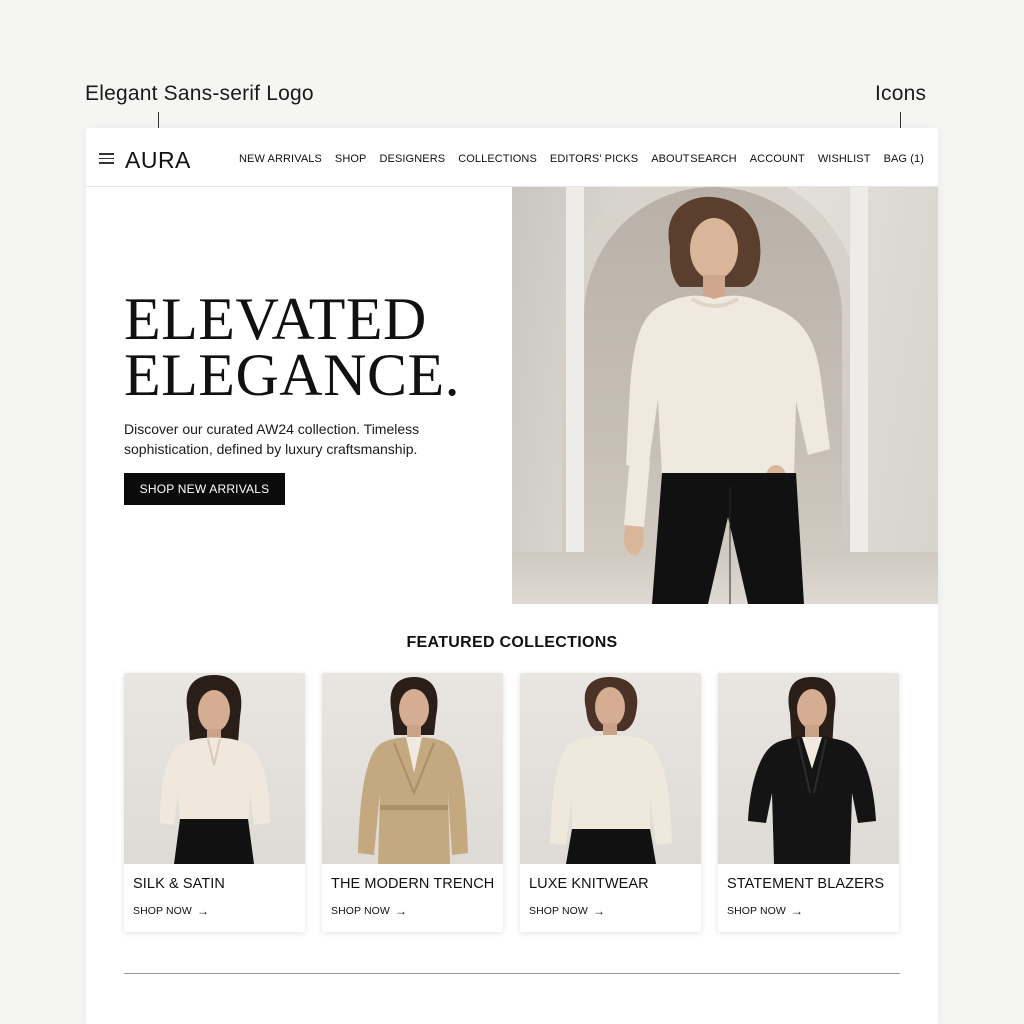 The height and width of the screenshot is (1024, 1024). I want to click on hamburger-menu-icon, so click(106, 158).